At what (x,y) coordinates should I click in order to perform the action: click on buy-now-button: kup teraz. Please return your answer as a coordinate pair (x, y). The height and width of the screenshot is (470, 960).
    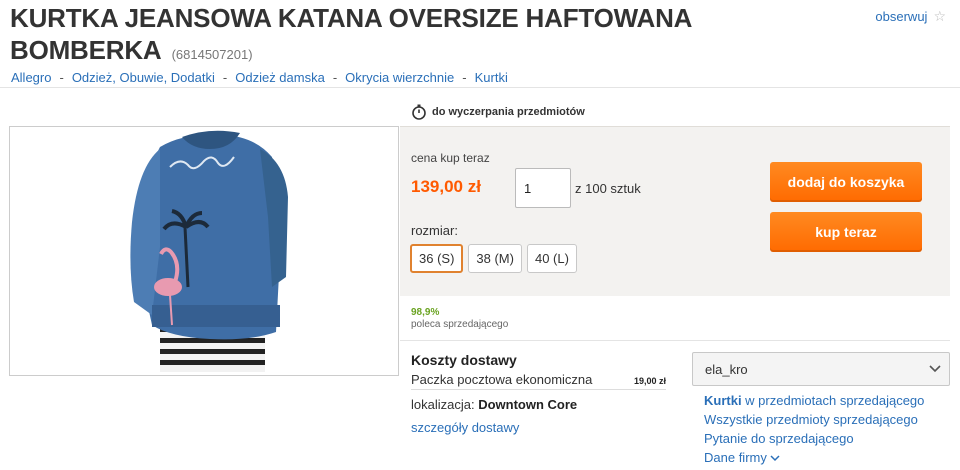
    Looking at the image, I should click on (846, 232).